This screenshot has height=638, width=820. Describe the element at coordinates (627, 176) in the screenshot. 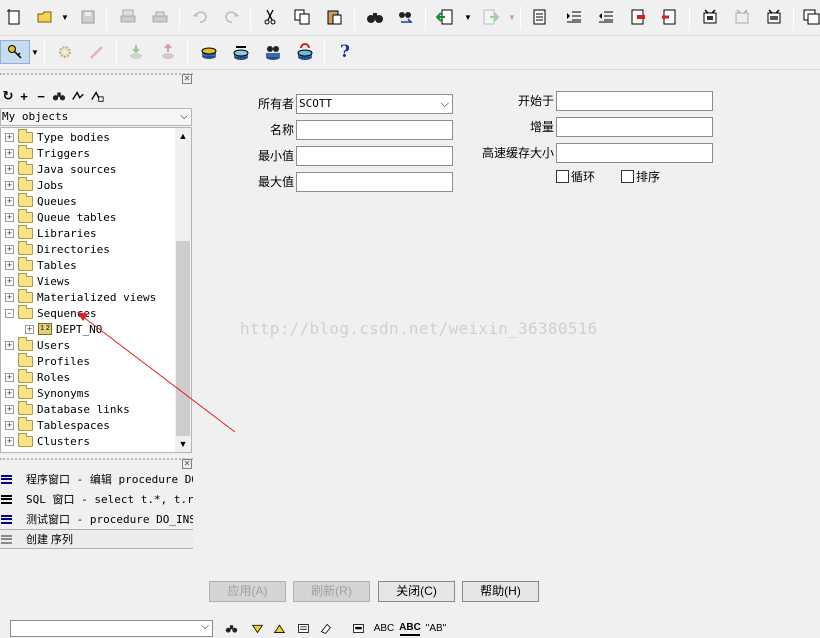

I see `order-checkbox-box` at that location.